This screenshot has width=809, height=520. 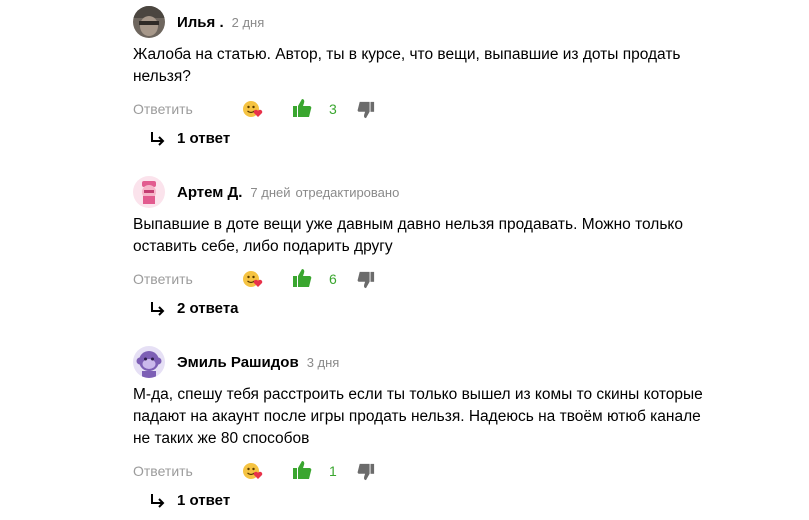 What do you see at coordinates (453, 109) in the screenshot?
I see `comment-actions: Ответить 3` at bounding box center [453, 109].